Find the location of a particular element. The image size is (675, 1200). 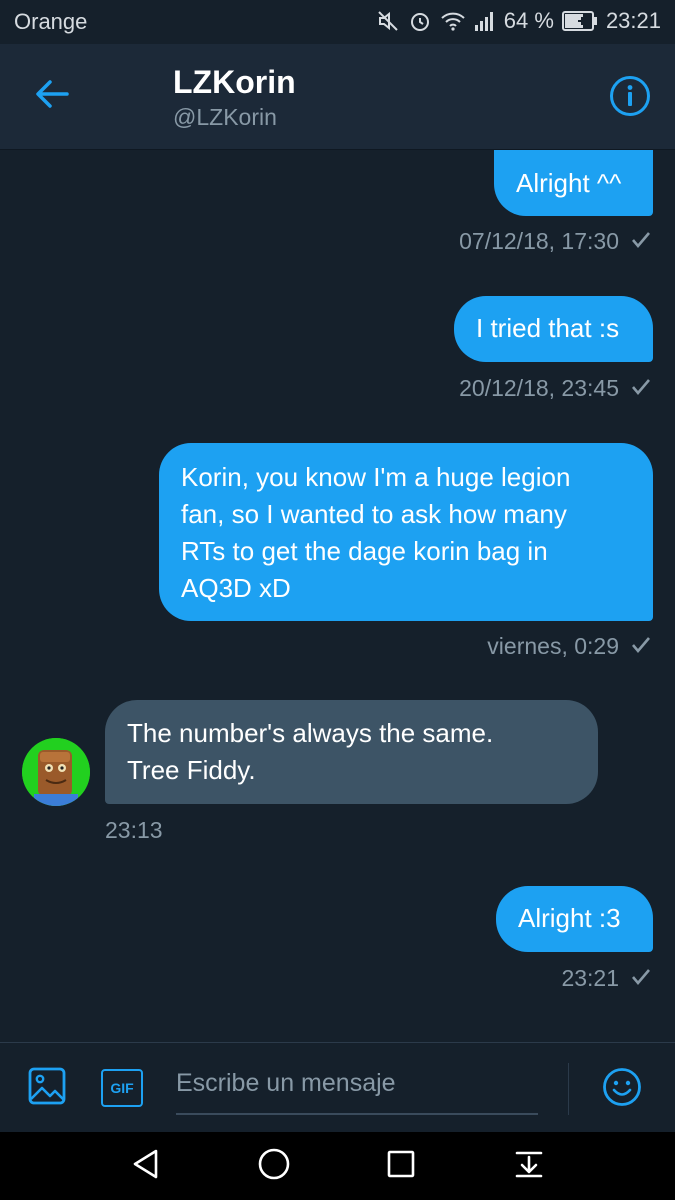

gif-icon: GIF is located at coordinates (122, 1088).